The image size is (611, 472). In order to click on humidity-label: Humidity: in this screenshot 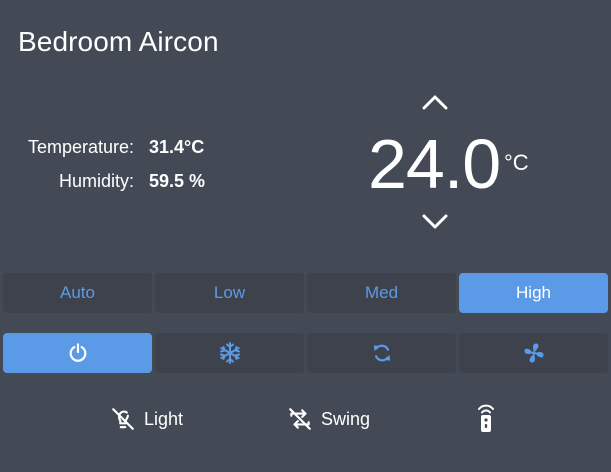, I will do `click(96, 180)`.